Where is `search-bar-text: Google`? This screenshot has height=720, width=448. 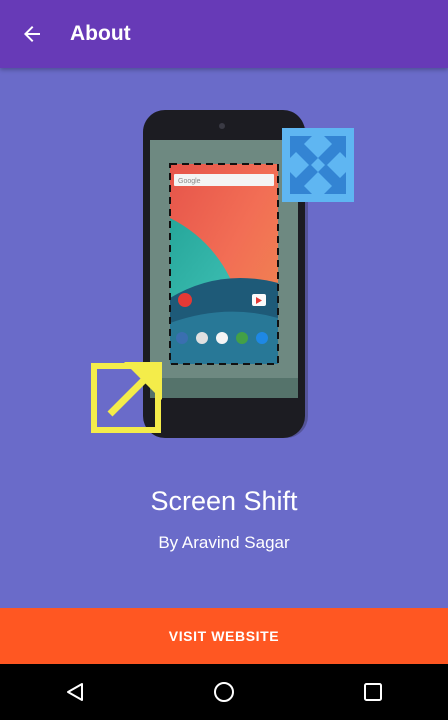
search-bar-text: Google is located at coordinates (189, 181).